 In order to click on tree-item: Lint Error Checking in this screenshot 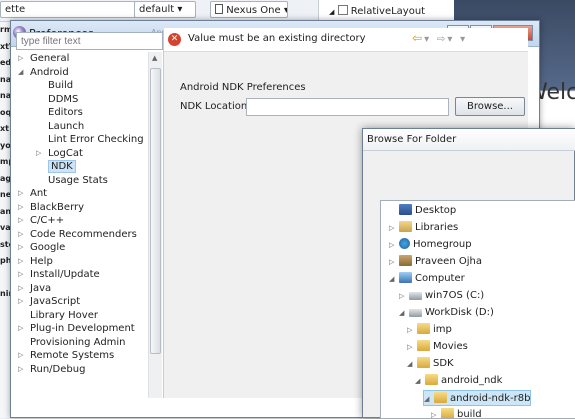, I will do `click(90, 140)`.